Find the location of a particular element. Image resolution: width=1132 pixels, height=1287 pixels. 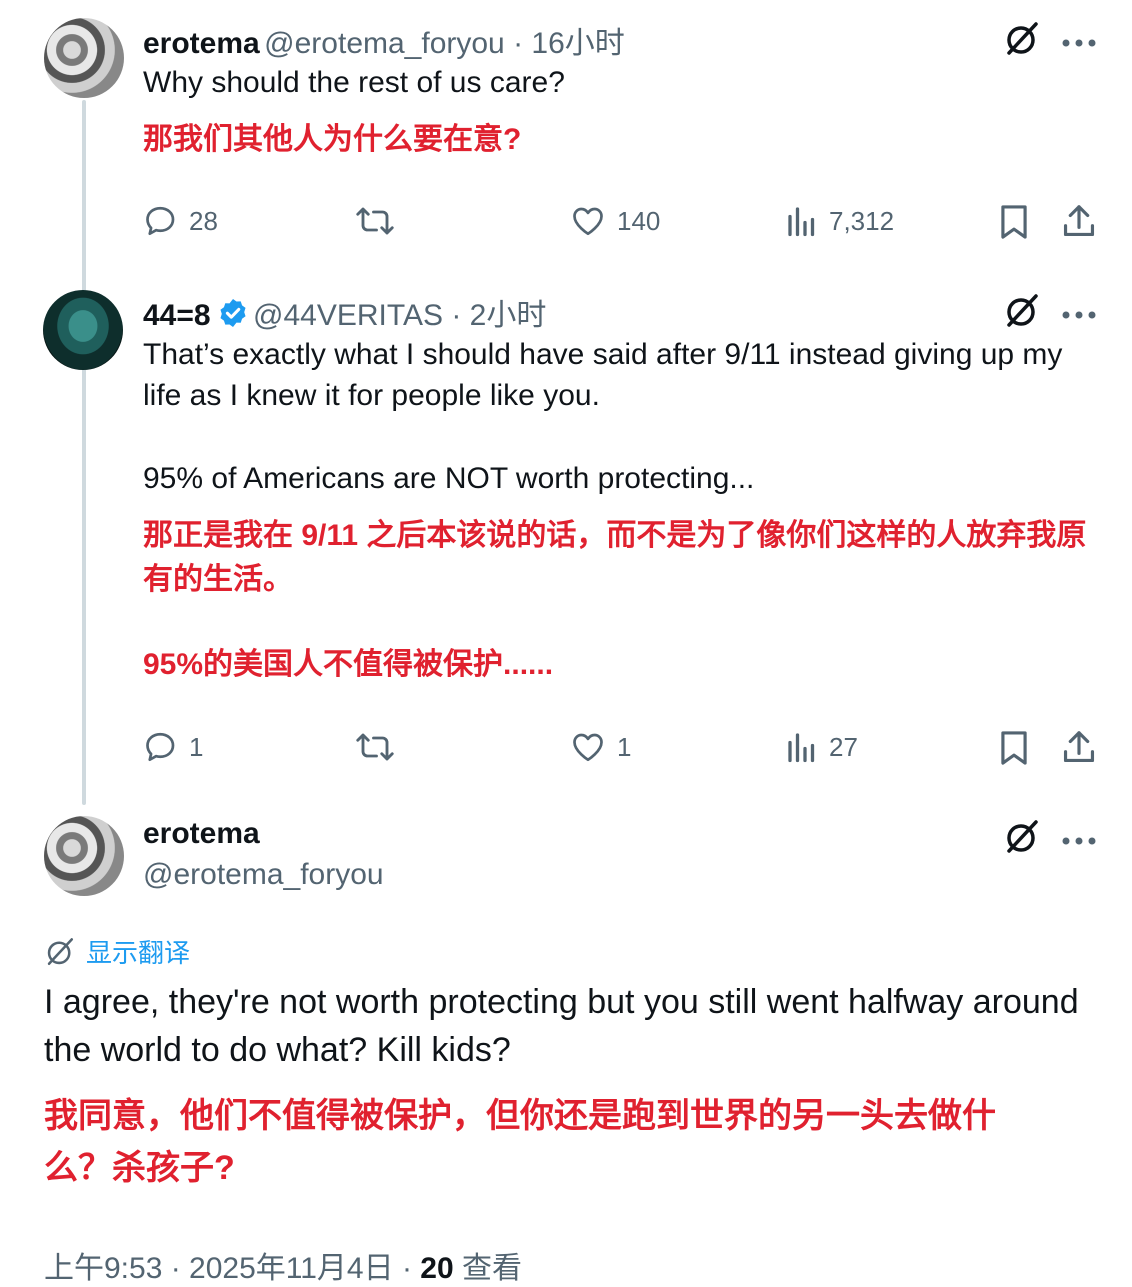

show-translation-link: 显示翻译 is located at coordinates (117, 951).